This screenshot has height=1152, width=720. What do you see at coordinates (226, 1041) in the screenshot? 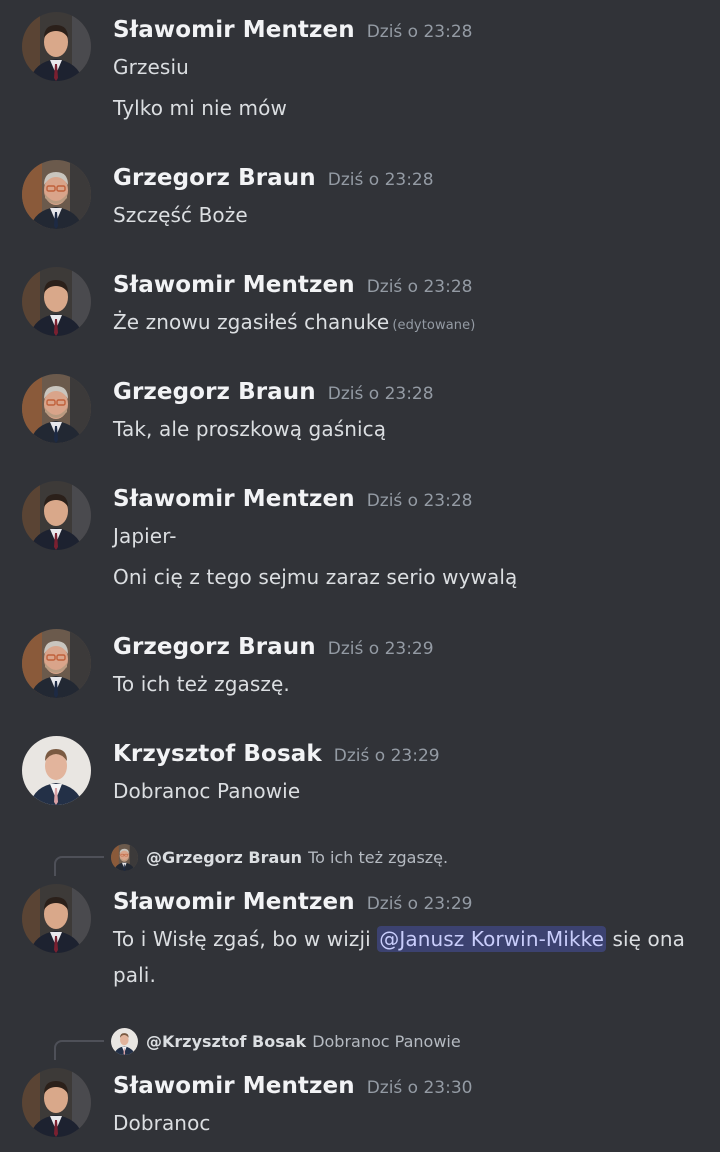
I see `reply-author: @Krzysztof Bosak` at bounding box center [226, 1041].